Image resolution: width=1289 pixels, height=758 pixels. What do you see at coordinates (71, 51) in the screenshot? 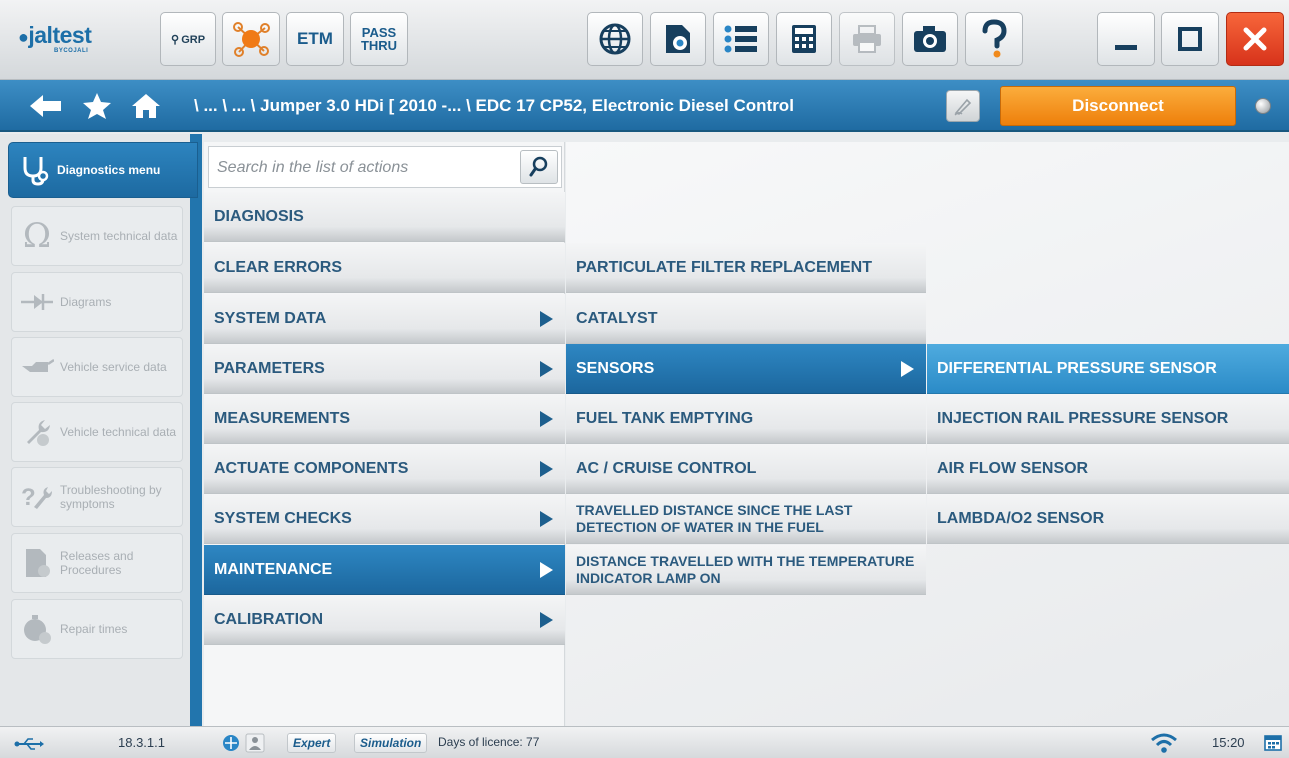
I see `logo-sub: BYCOJALI` at bounding box center [71, 51].